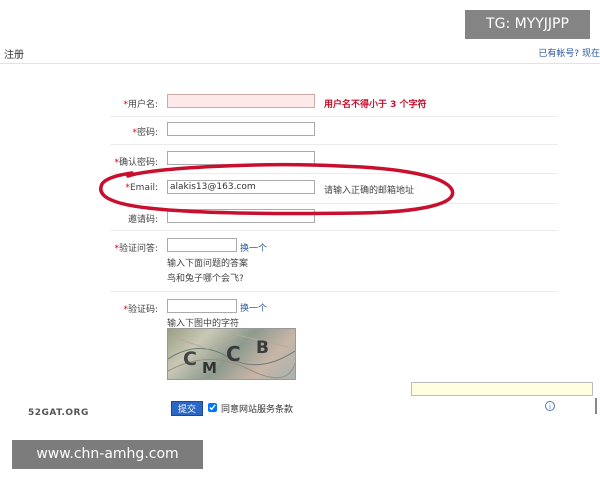  What do you see at coordinates (107, 454) in the screenshot?
I see `url-watermark: www.chn-amhg.com` at bounding box center [107, 454].